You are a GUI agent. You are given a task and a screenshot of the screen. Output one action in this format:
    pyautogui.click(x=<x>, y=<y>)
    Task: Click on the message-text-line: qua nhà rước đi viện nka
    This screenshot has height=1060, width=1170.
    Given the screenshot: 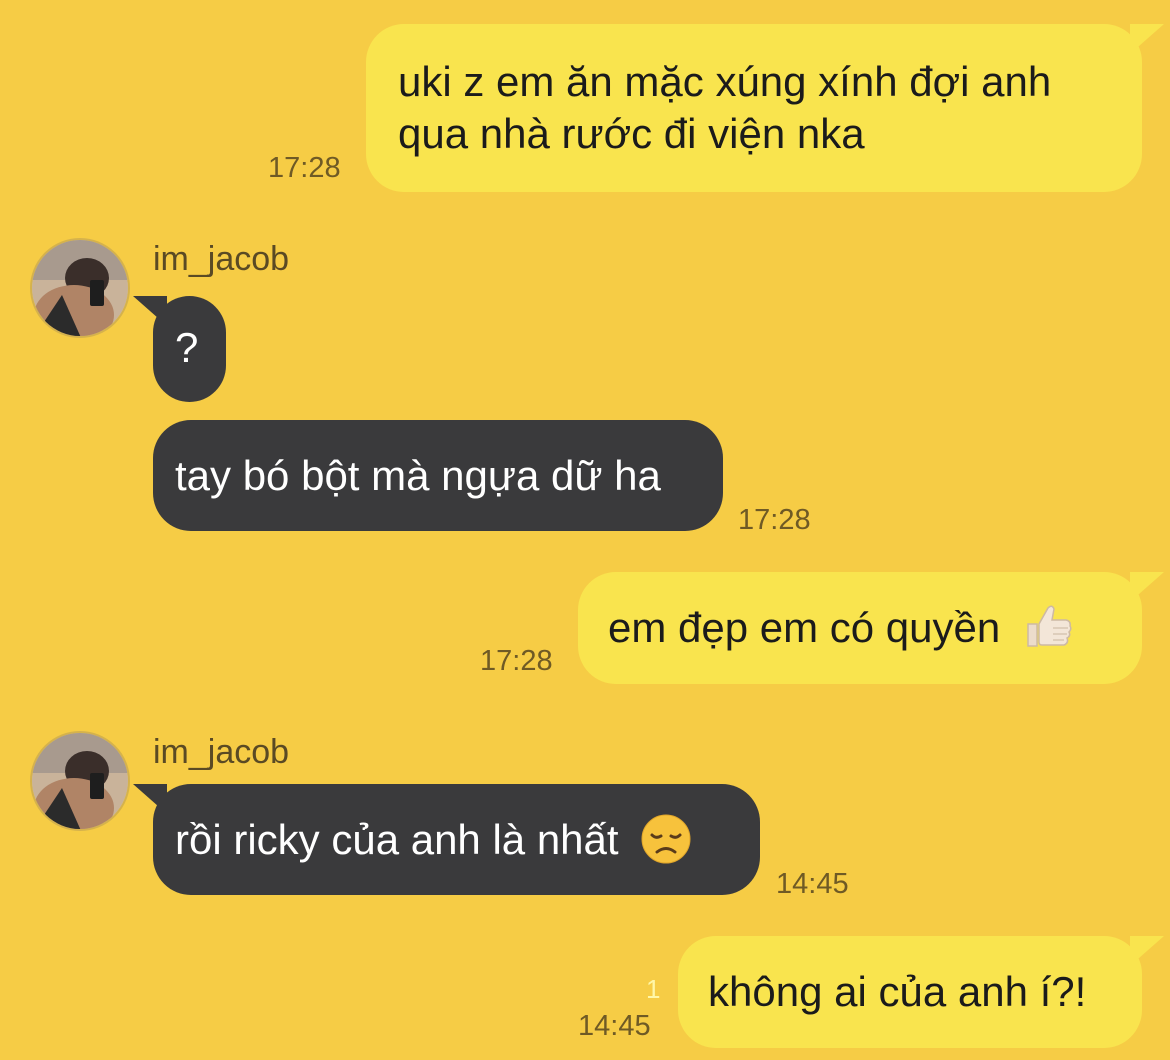 What is the action you would take?
    pyautogui.click(x=631, y=133)
    